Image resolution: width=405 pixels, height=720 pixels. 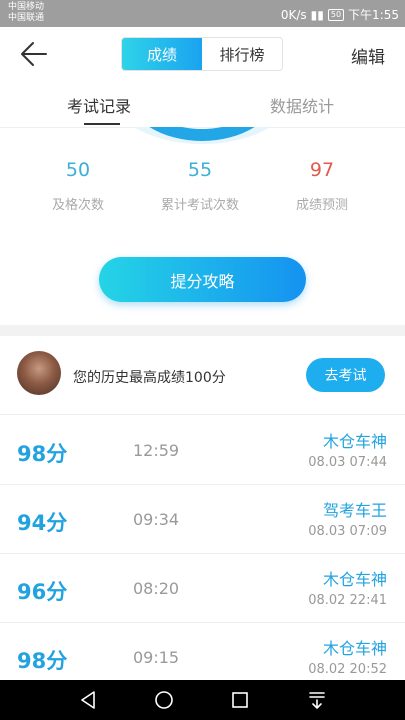 What do you see at coordinates (317, 14) in the screenshot?
I see `signal-icon: ▮▮` at bounding box center [317, 14].